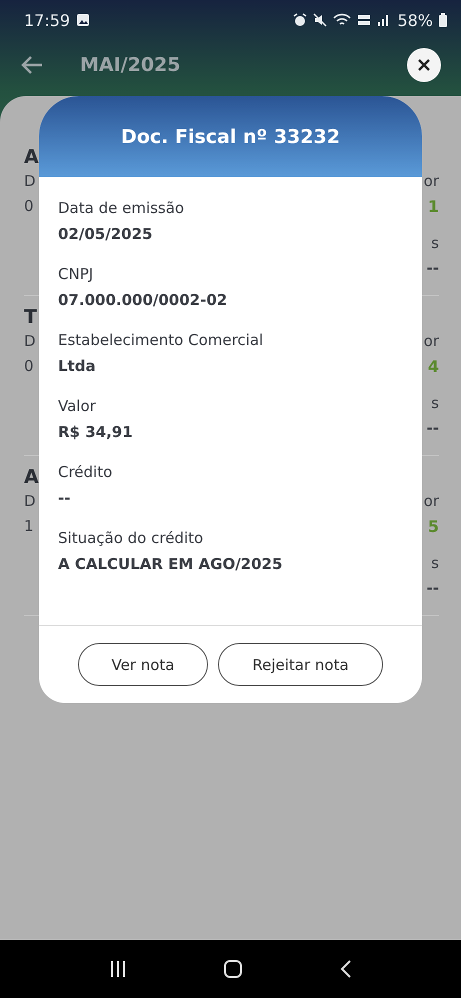 The height and width of the screenshot is (998, 461). Describe the element at coordinates (230, 137) in the screenshot. I see `dialog-title: Doc. Fiscal nº 33232` at that location.